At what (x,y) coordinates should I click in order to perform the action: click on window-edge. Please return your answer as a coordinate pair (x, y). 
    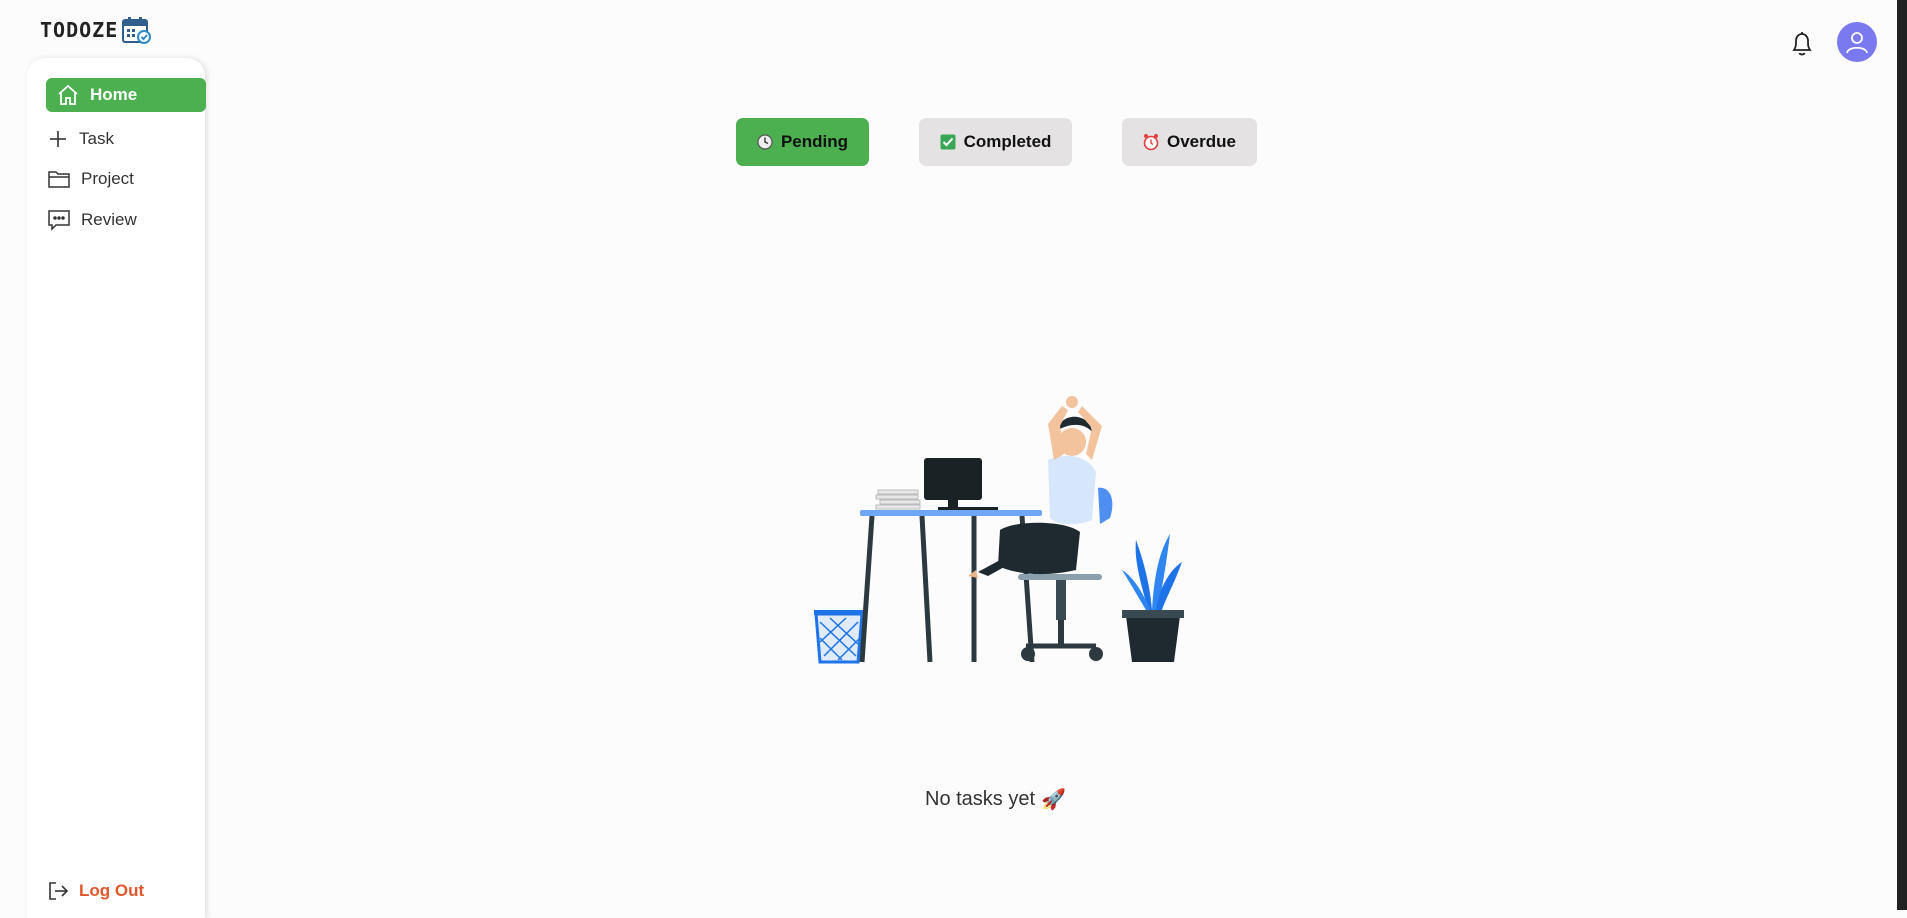
    Looking at the image, I should click on (1902, 455).